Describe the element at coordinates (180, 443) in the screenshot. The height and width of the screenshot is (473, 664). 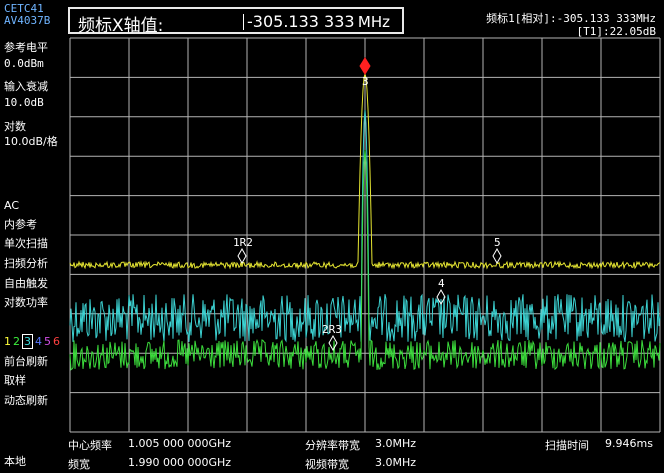
I see `center-freq-value: 1.005 000 000GHz` at that location.